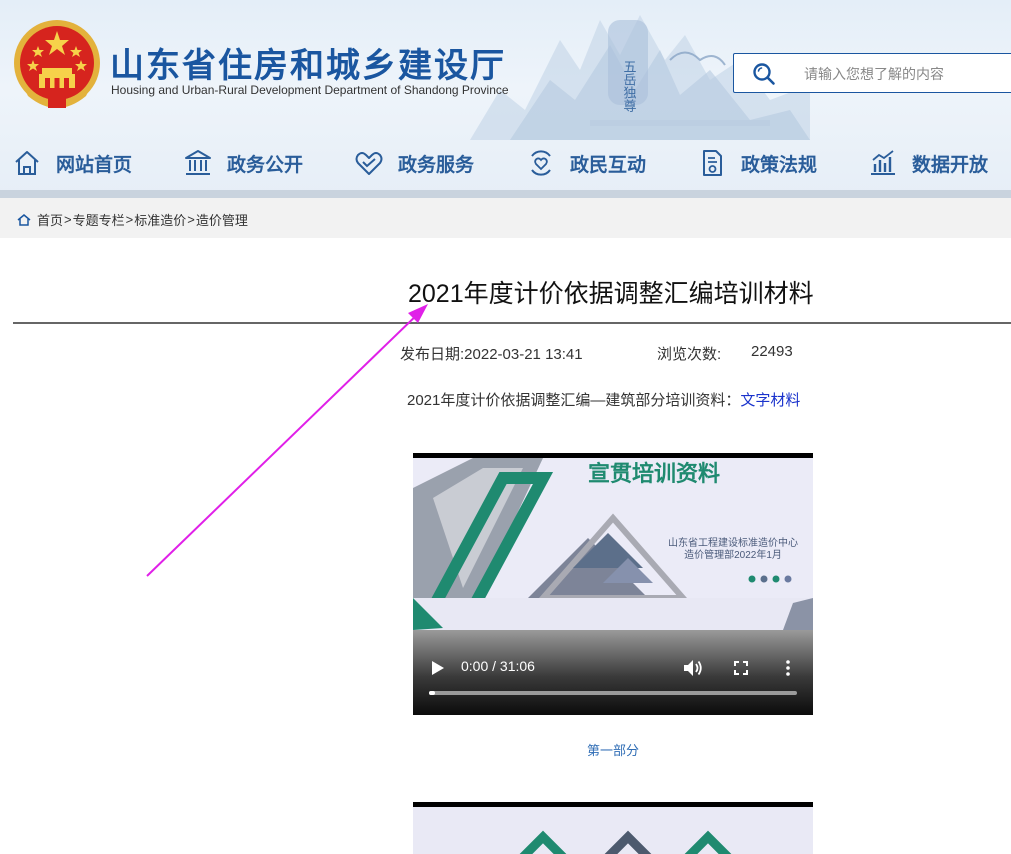  Describe the element at coordinates (369, 163) in the screenshot. I see `handshake-heart-icon` at that location.